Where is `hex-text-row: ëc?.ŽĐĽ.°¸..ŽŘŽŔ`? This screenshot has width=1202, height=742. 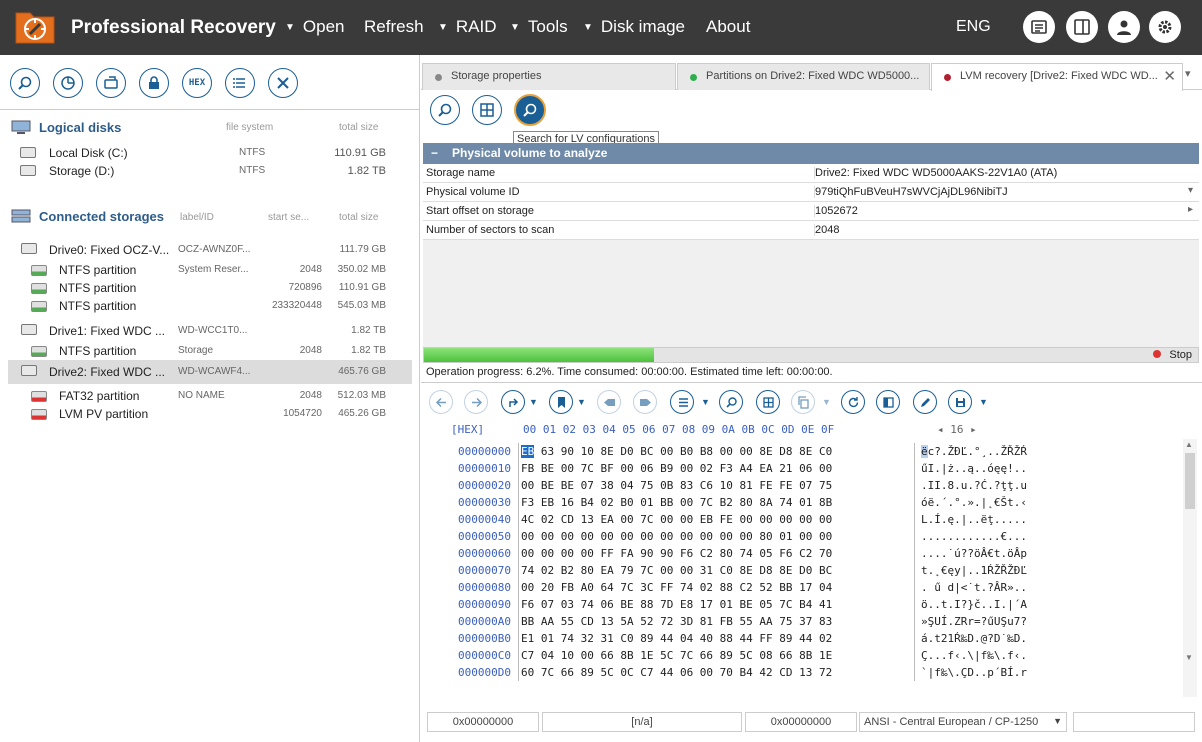 hex-text-row: ëc?.ŽĐĽ.°¸..ŽŘŽŔ is located at coordinates (1052, 451).